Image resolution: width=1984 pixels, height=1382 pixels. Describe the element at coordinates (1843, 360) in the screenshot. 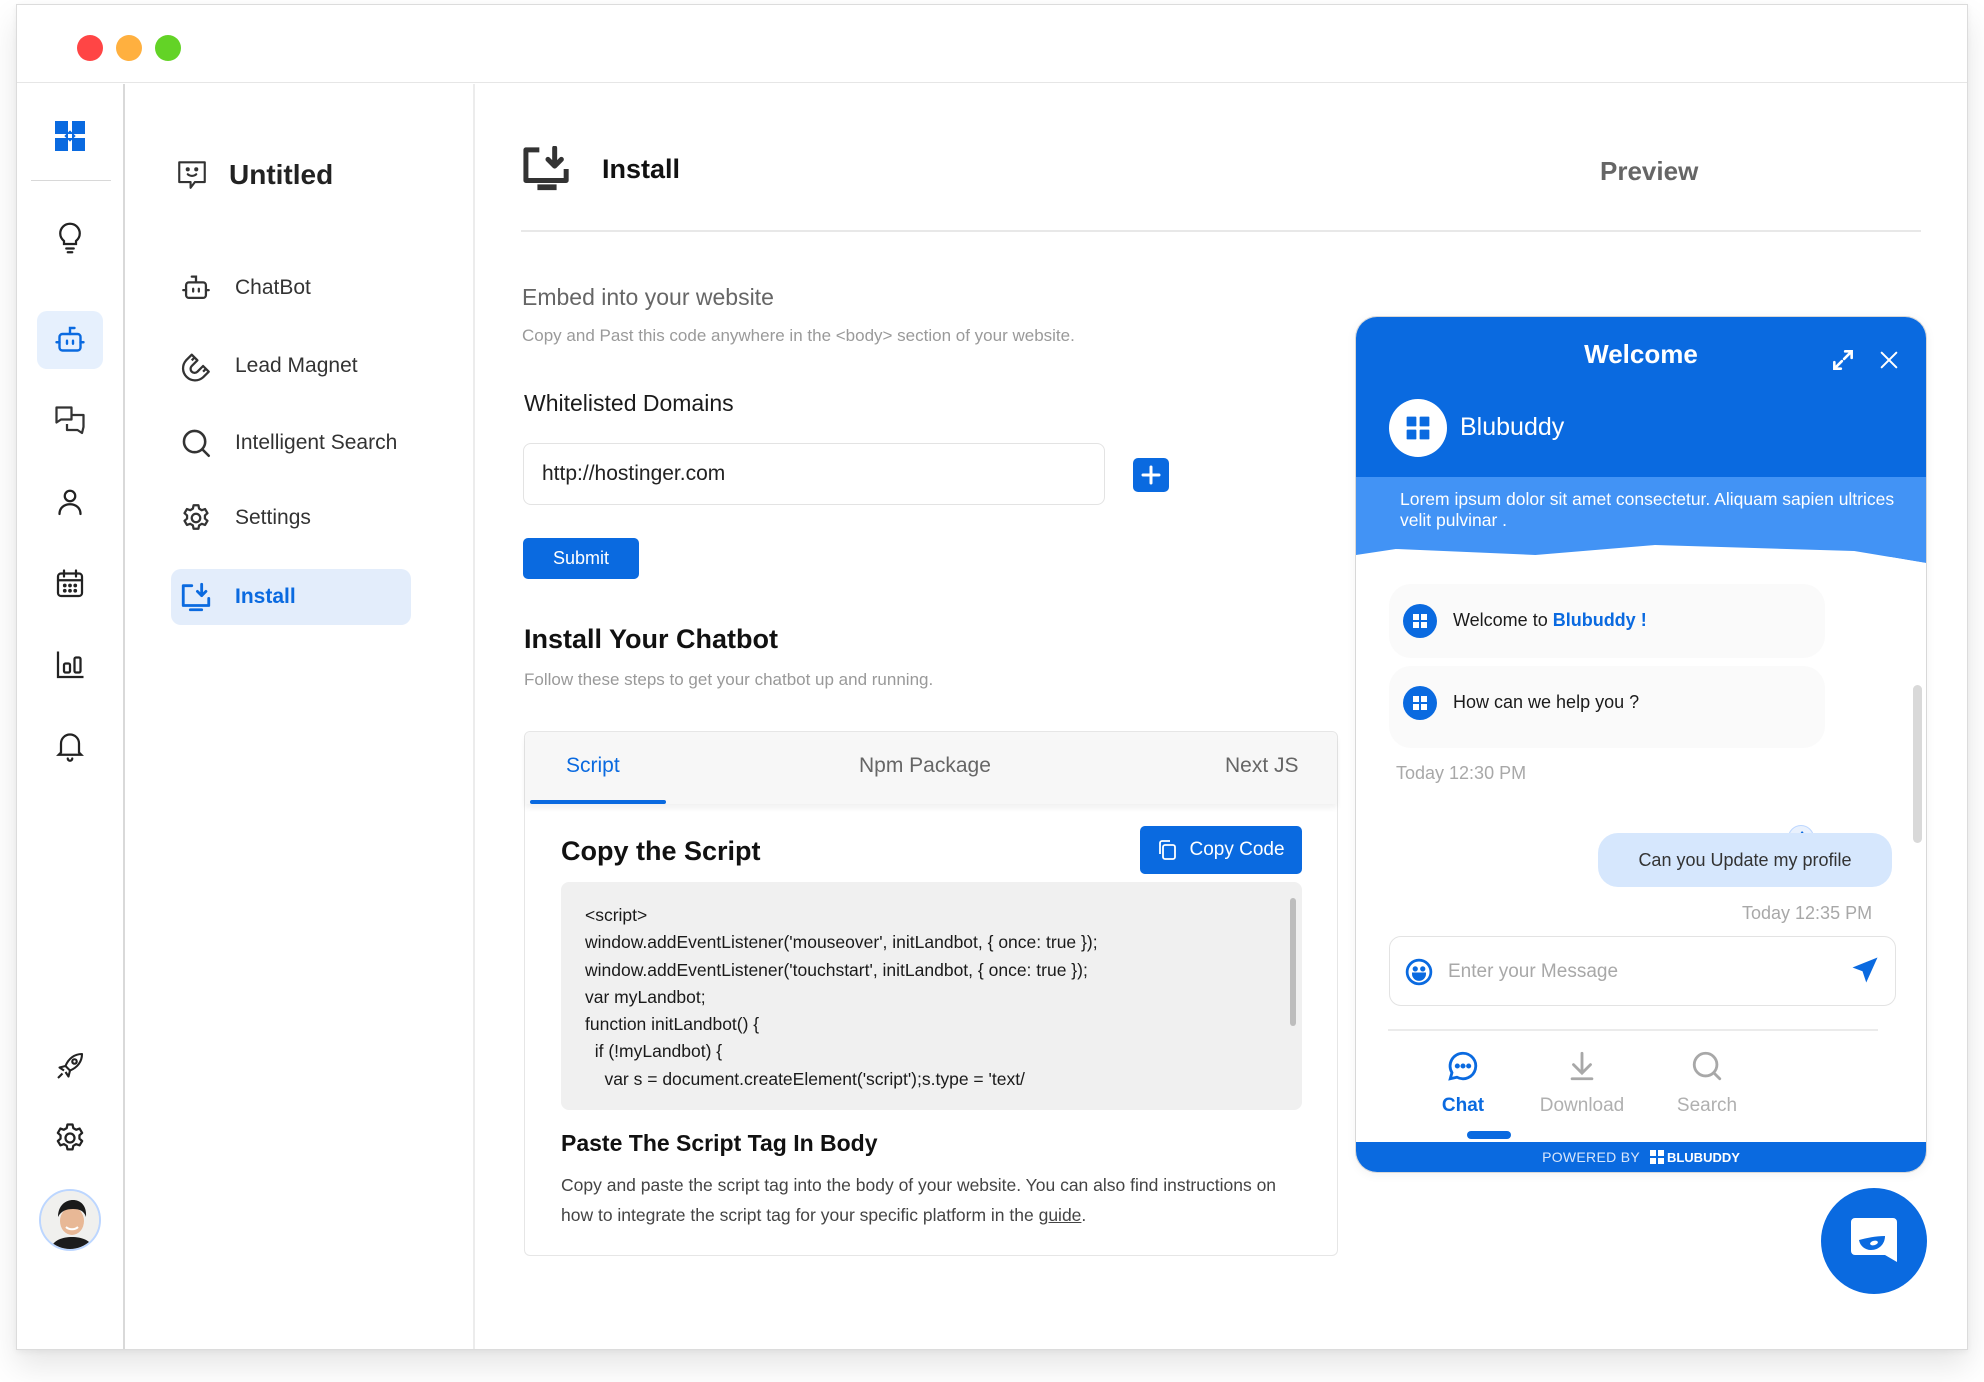

I see `expand-icon` at that location.